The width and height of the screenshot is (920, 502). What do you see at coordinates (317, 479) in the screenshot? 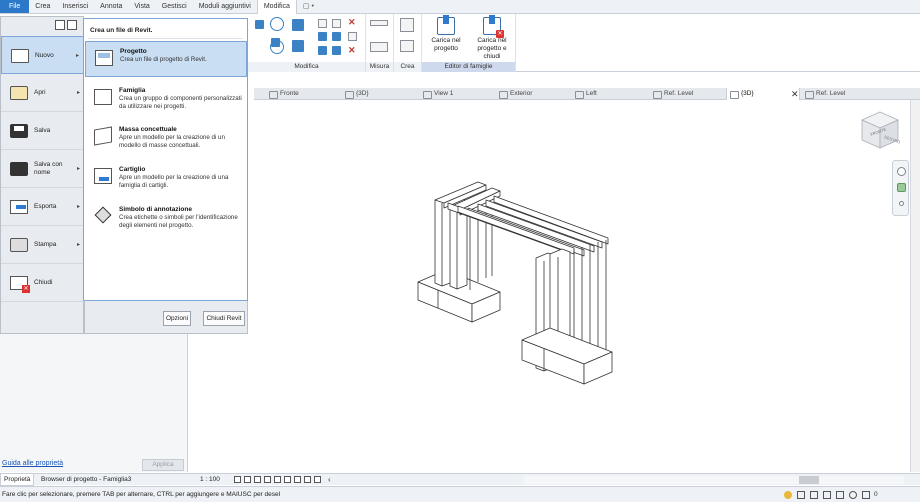
I see `reveal-hidden-icon` at bounding box center [317, 479].